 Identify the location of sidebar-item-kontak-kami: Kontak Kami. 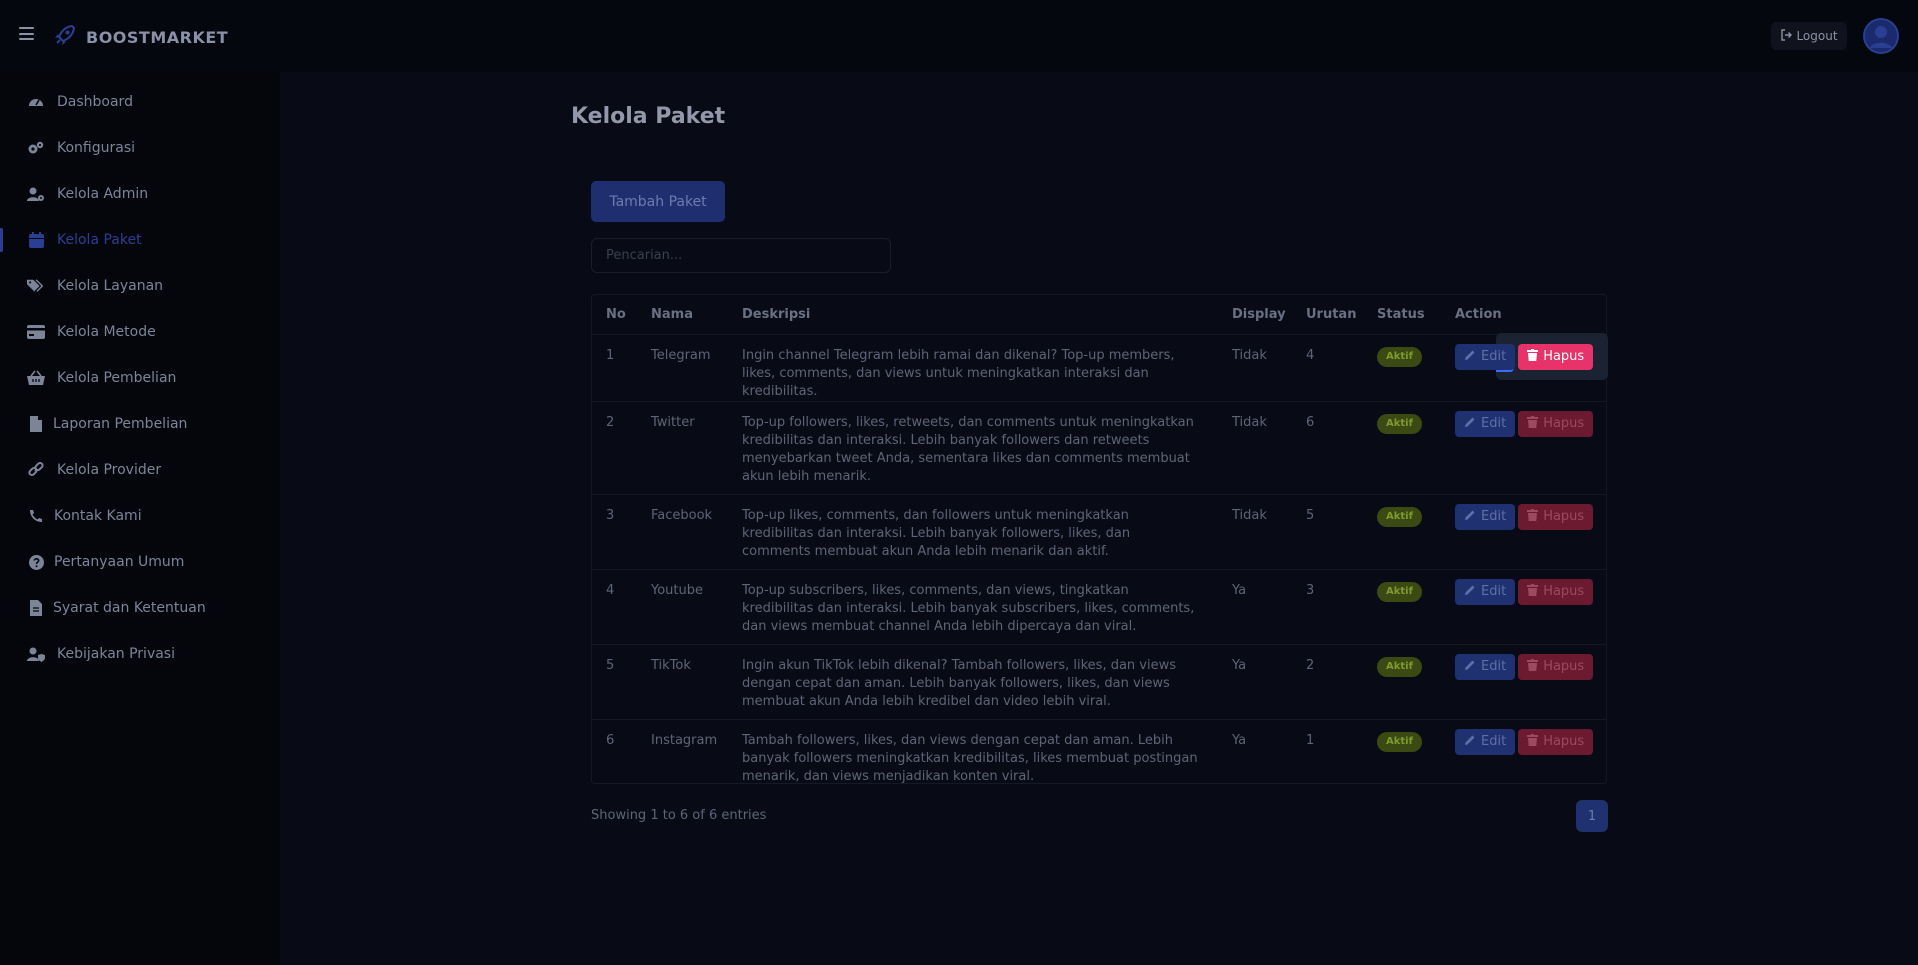
(140, 516).